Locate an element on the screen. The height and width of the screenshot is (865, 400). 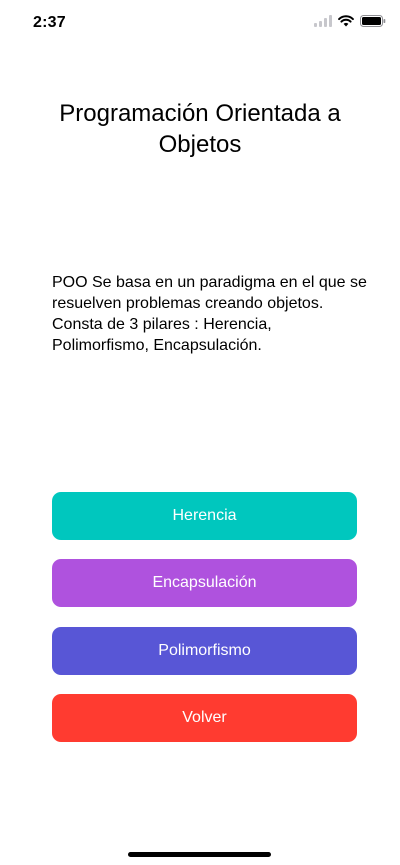
status-bar: 2:37 is located at coordinates (200, 23).